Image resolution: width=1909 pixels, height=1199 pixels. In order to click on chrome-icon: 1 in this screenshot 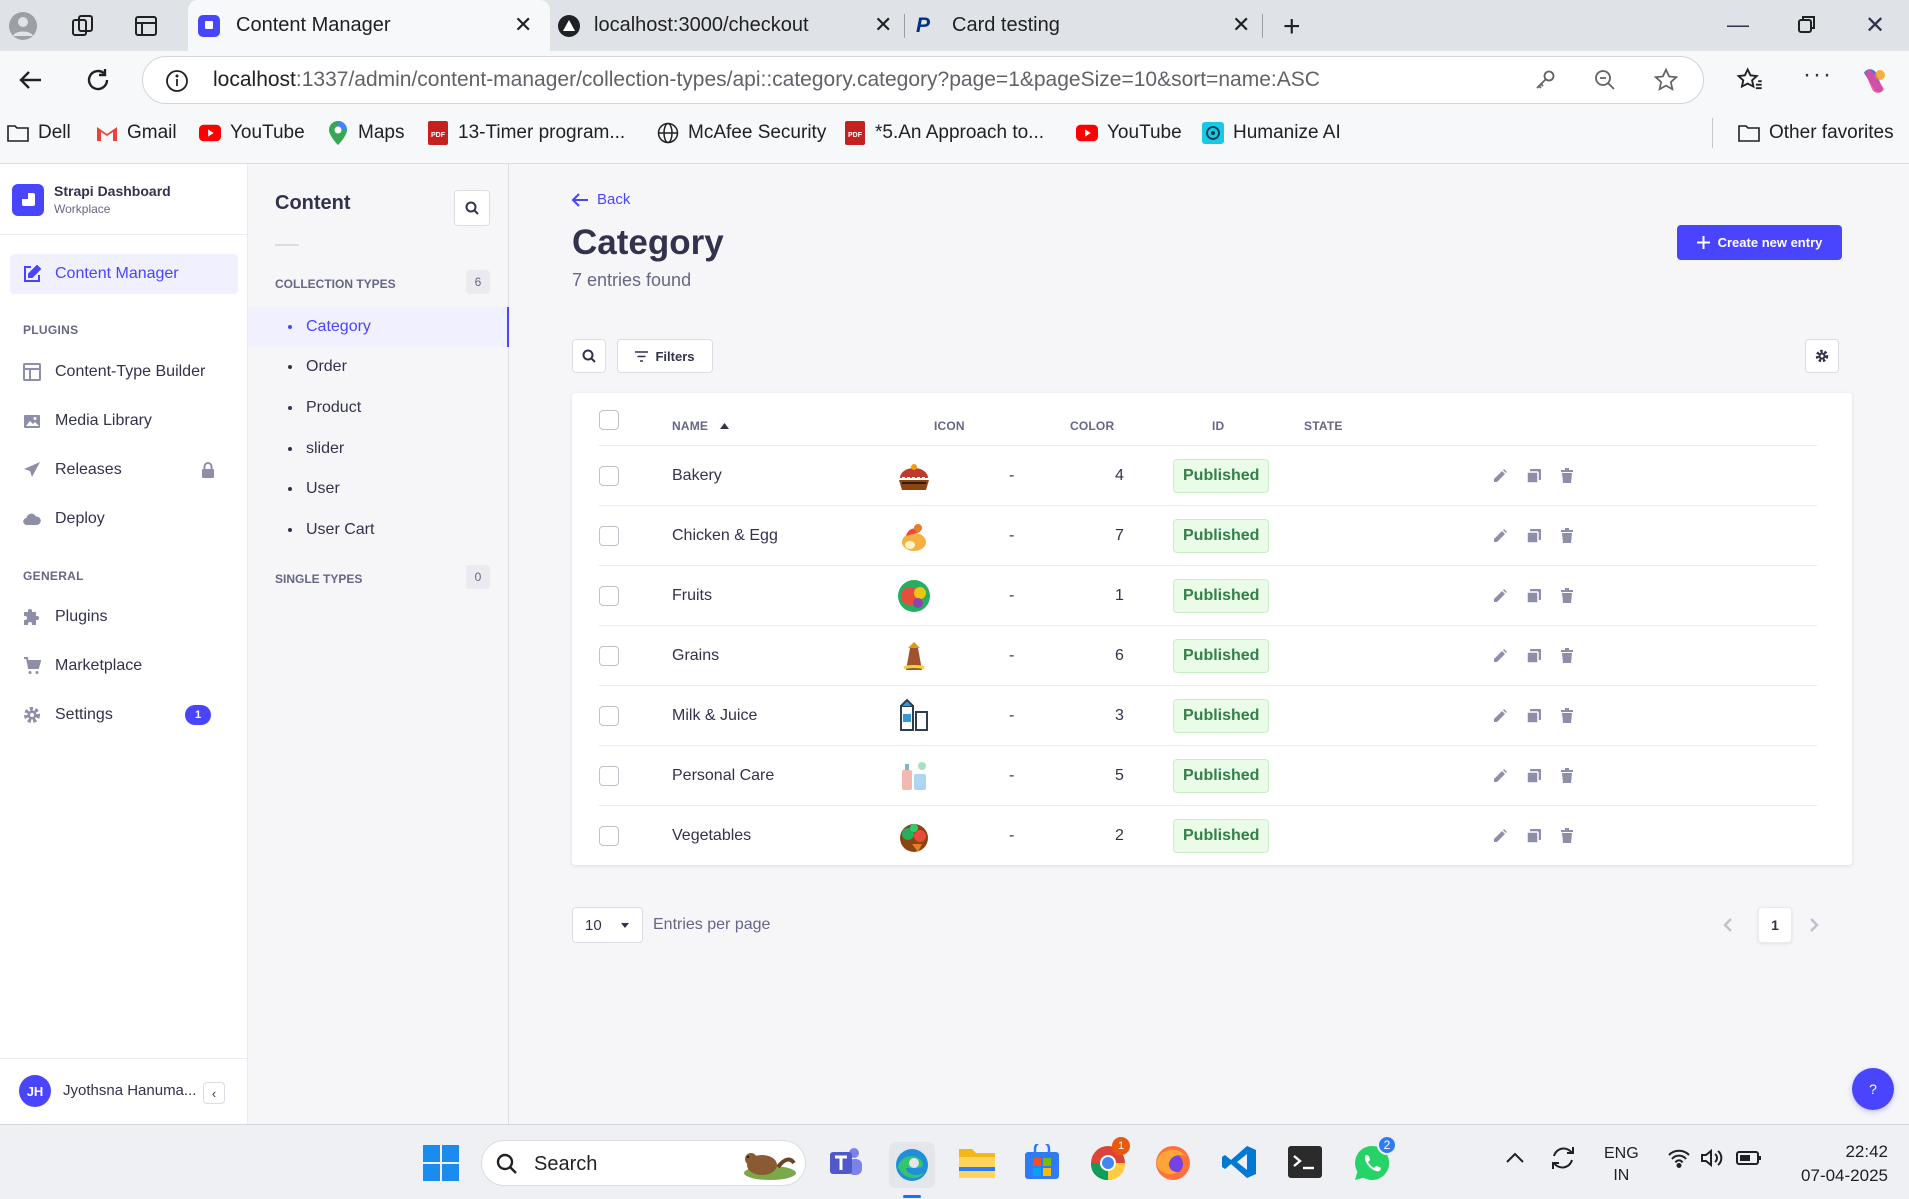, I will do `click(1110, 1159)`.